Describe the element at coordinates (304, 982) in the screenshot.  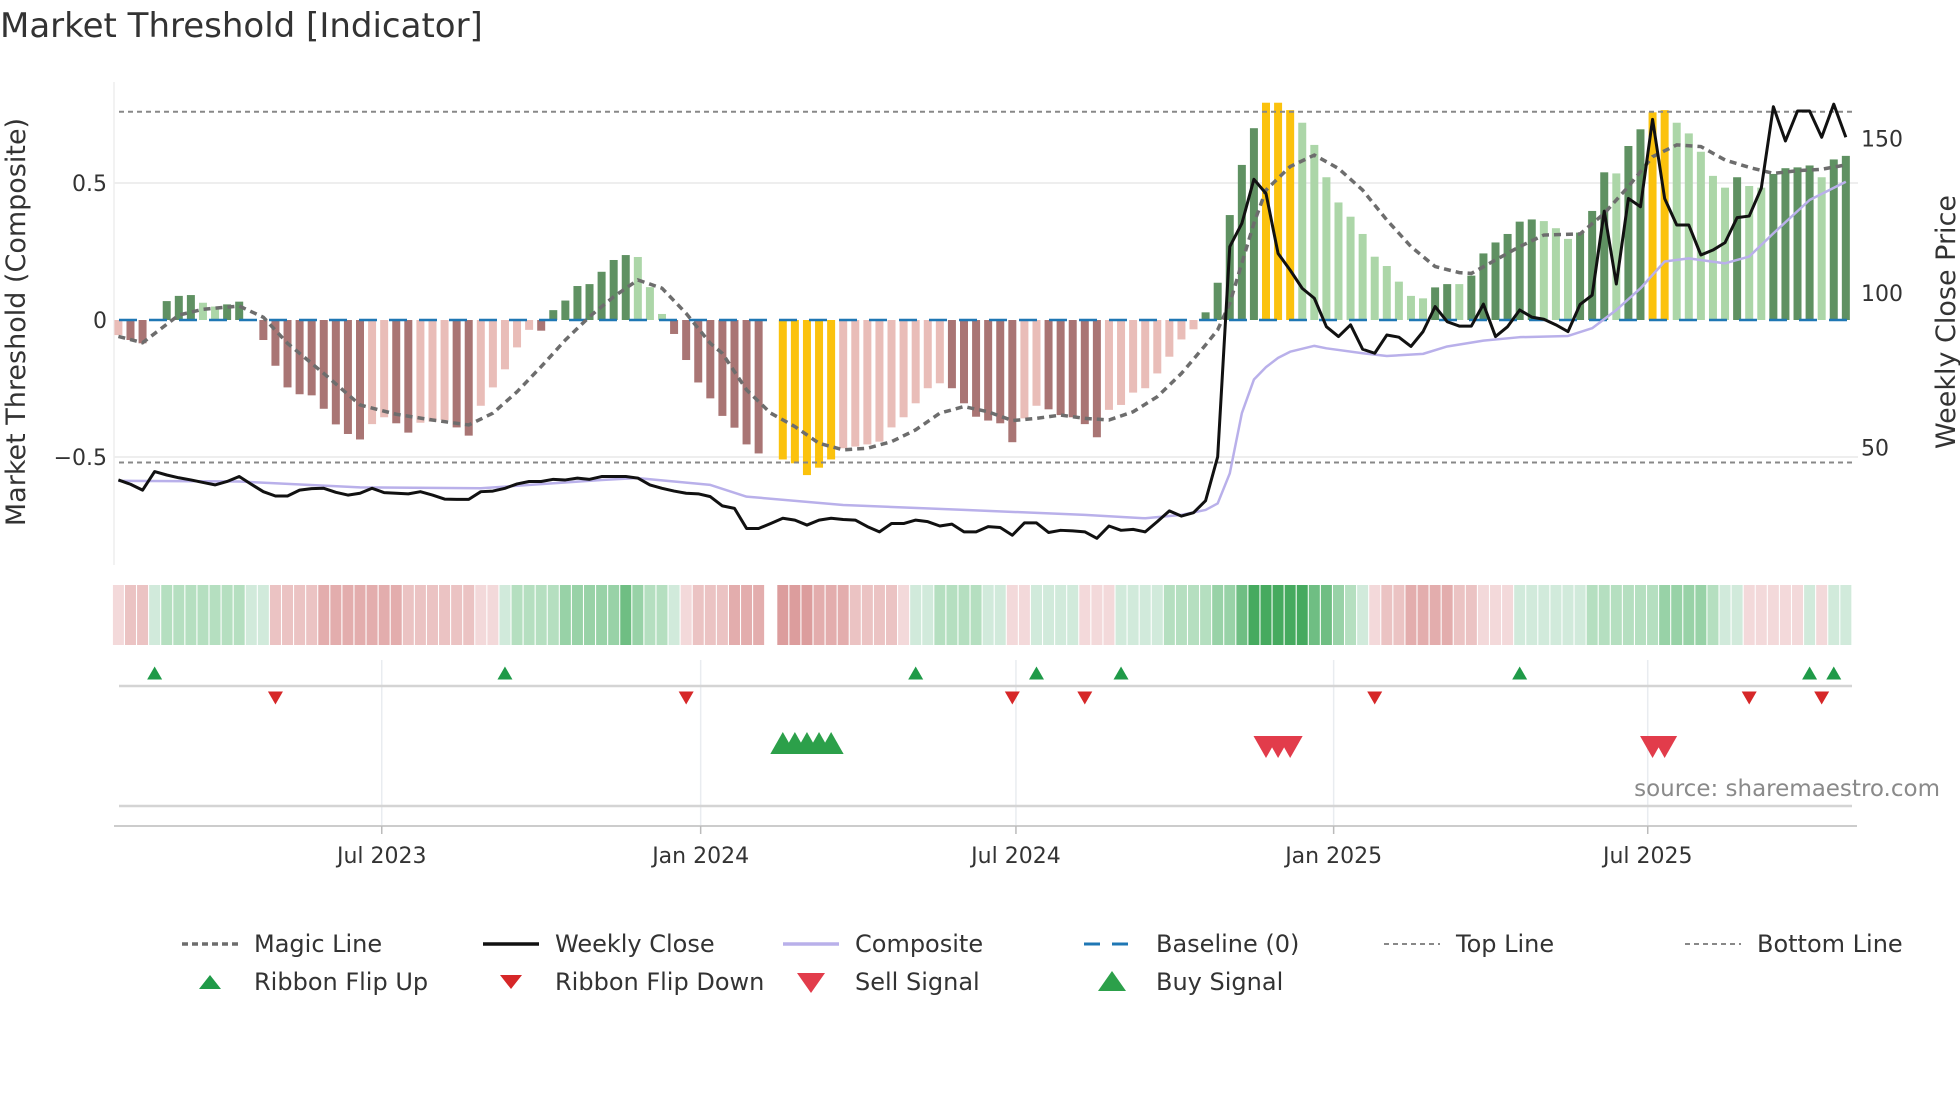
I see `legend-item-flipup: Ribbon Flip Up` at that location.